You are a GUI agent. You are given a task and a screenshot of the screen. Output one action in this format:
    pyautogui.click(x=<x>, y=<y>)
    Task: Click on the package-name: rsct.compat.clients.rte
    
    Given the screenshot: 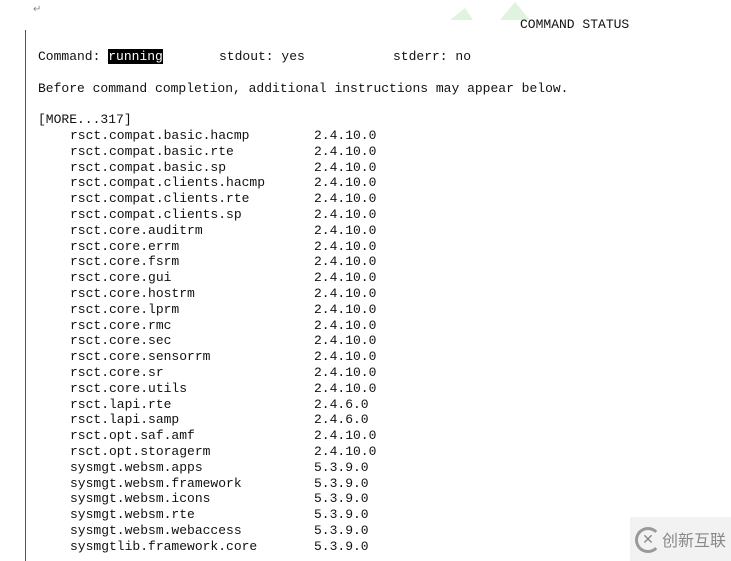 What is the action you would take?
    pyautogui.click(x=160, y=199)
    